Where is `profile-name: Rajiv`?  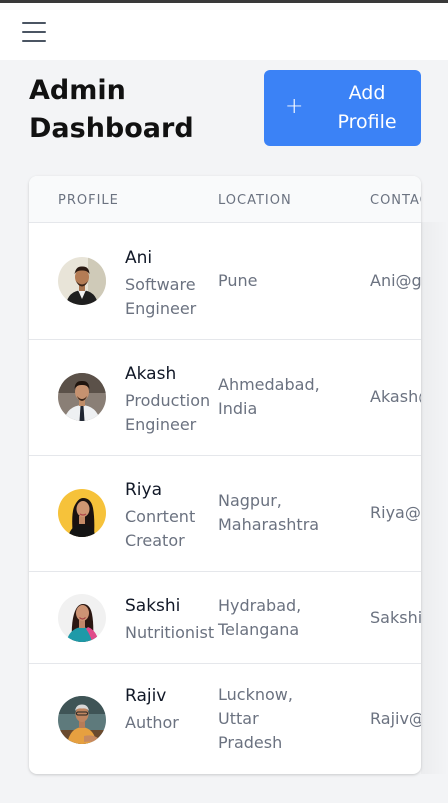
profile-name: Rajiv is located at coordinates (146, 696).